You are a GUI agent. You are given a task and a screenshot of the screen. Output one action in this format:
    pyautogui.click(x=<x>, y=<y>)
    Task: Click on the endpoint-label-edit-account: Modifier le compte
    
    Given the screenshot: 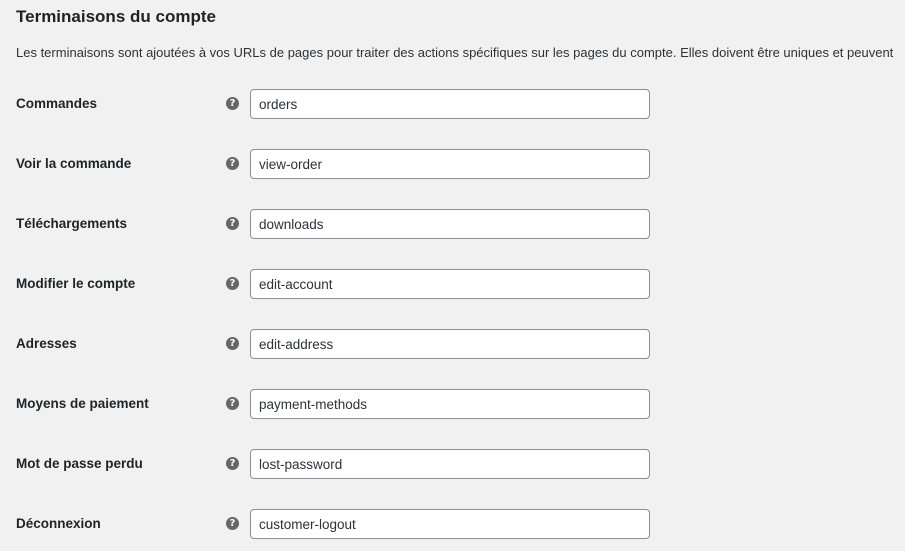 What is the action you would take?
    pyautogui.click(x=76, y=283)
    